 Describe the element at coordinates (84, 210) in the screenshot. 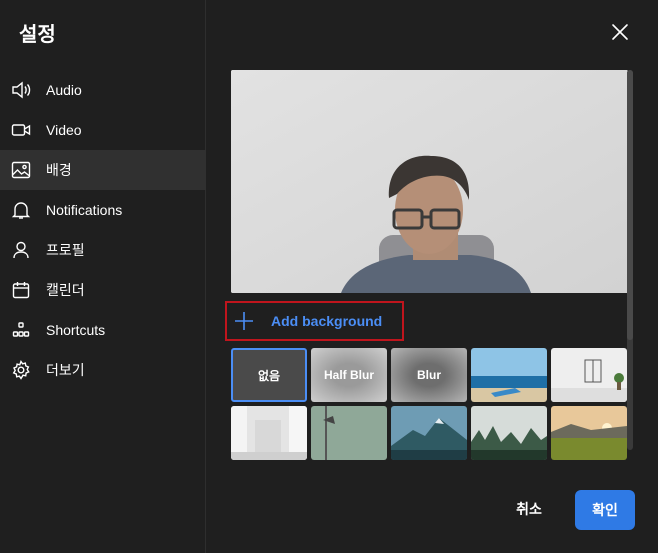

I see `sidebar-item-label: Notifications` at that location.